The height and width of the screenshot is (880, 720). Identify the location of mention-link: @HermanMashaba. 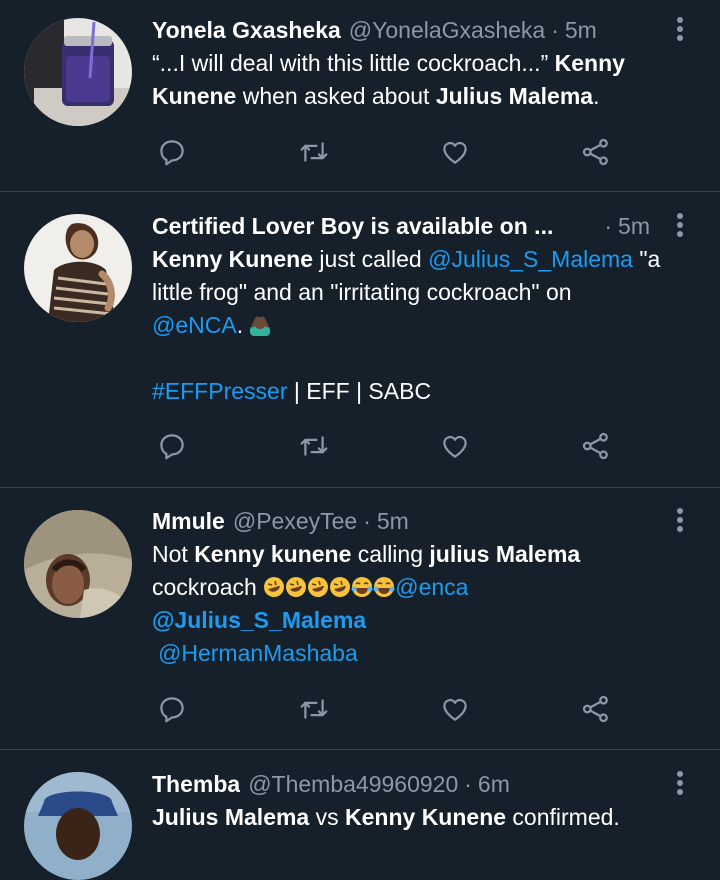
(258, 653).